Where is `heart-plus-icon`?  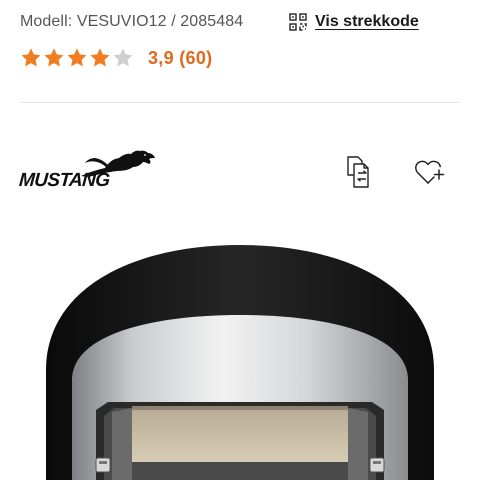
heart-plus-icon is located at coordinates (430, 172).